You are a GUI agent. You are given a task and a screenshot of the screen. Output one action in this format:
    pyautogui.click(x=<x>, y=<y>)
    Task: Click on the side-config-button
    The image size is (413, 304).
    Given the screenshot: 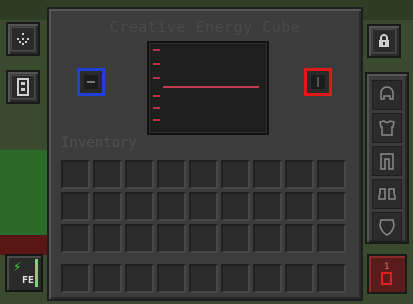 What is the action you would take?
    pyautogui.click(x=23, y=87)
    